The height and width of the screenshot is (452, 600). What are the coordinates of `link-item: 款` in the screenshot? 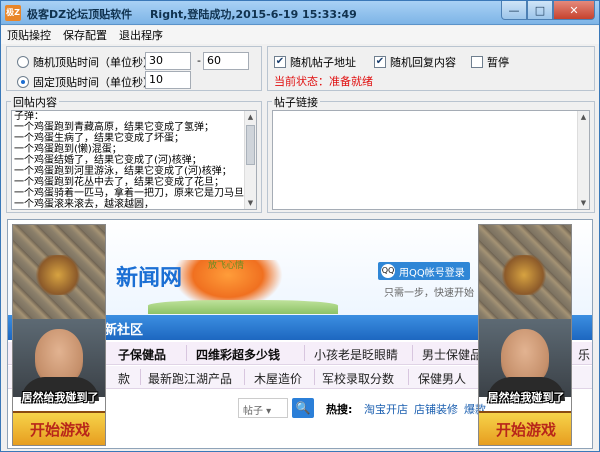 It's located at (124, 378).